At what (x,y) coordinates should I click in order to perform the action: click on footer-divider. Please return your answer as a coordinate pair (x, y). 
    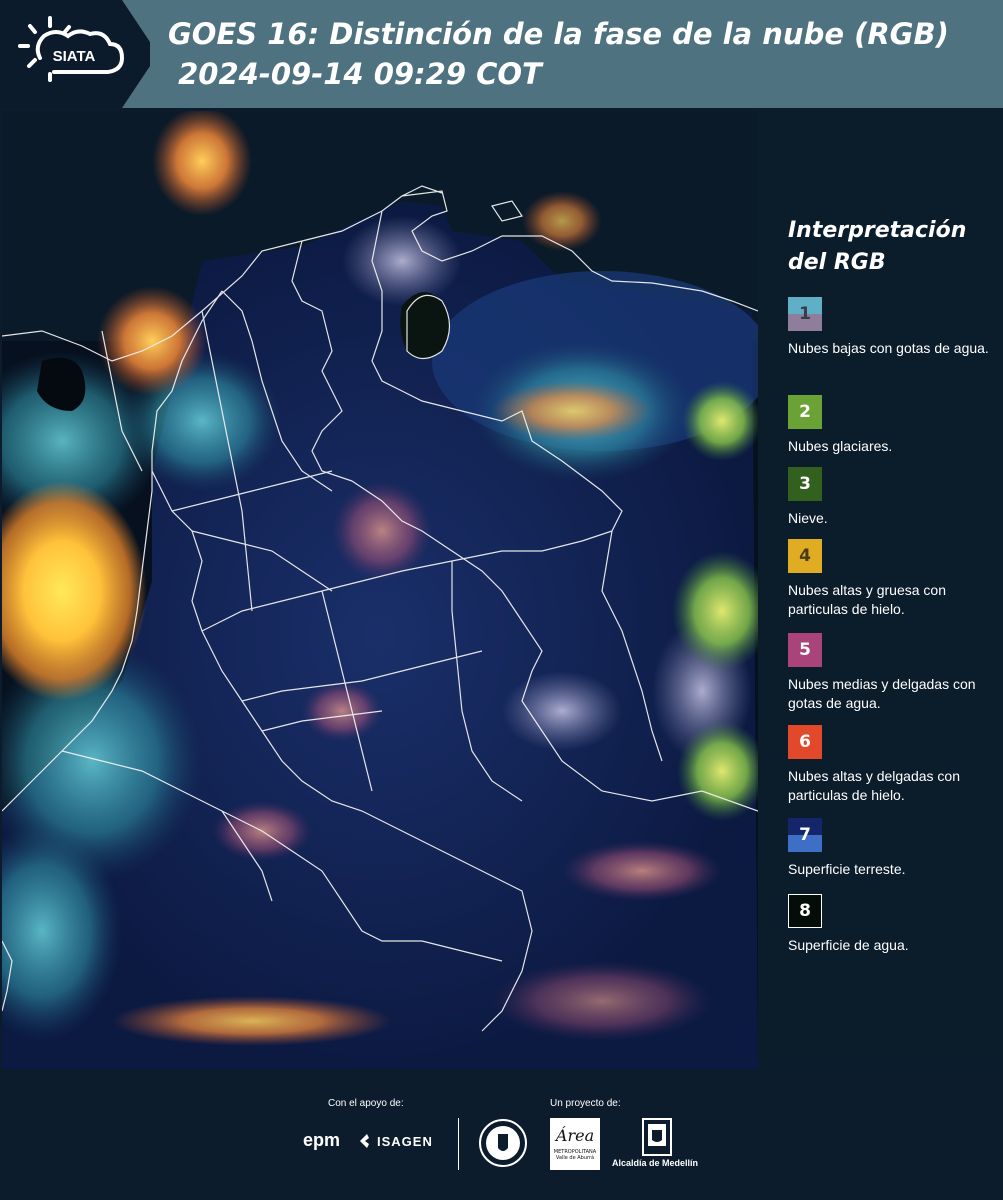
    Looking at the image, I should click on (458, 1144).